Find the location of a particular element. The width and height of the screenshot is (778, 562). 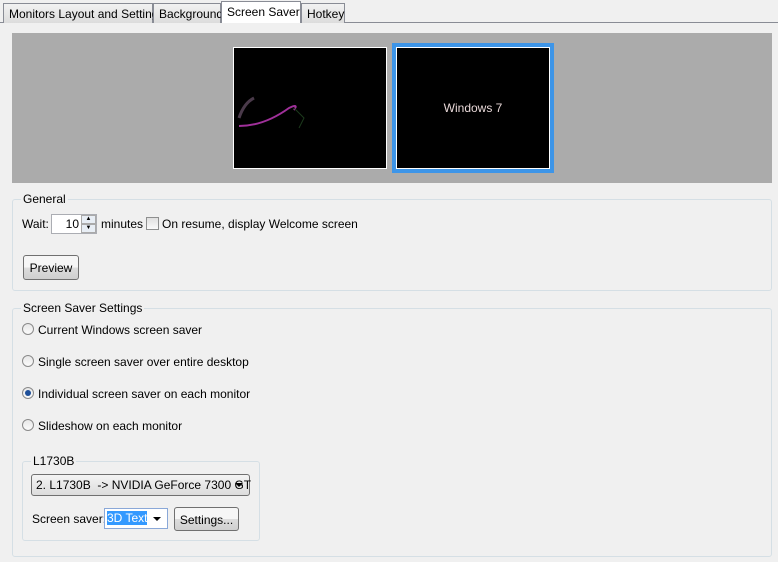

monitor-select-value: 2. L1730B -> NVIDIA GeForce 7300 GT is located at coordinates (144, 485).